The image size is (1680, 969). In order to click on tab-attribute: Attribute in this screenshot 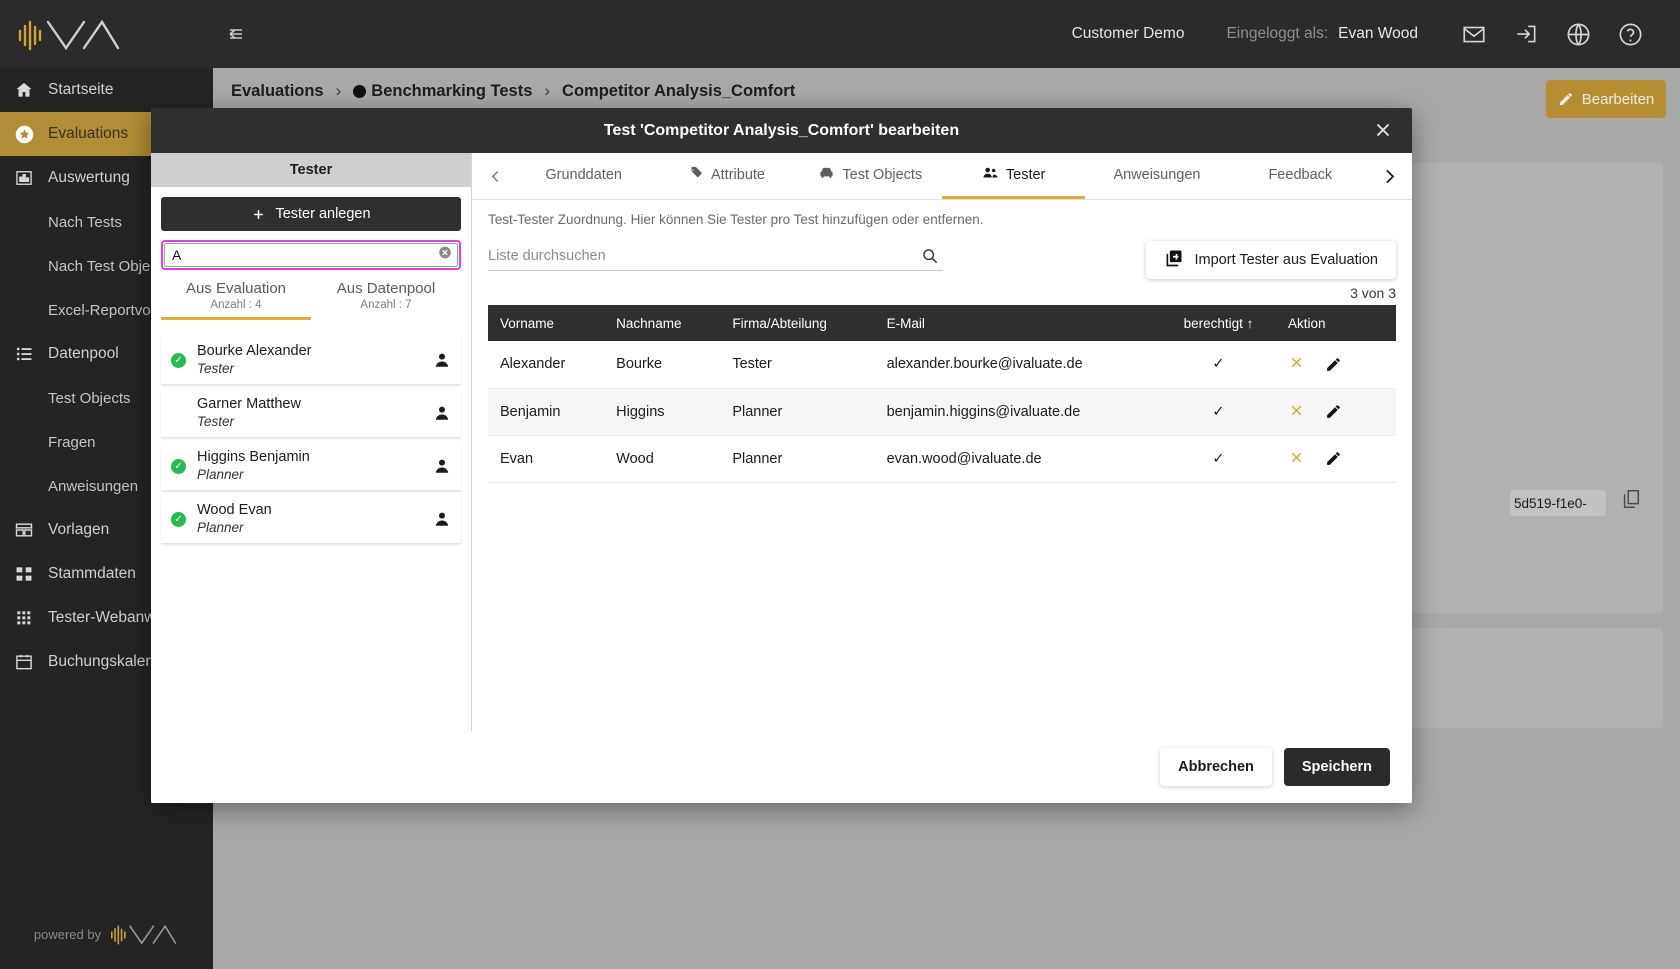, I will do `click(726, 176)`.